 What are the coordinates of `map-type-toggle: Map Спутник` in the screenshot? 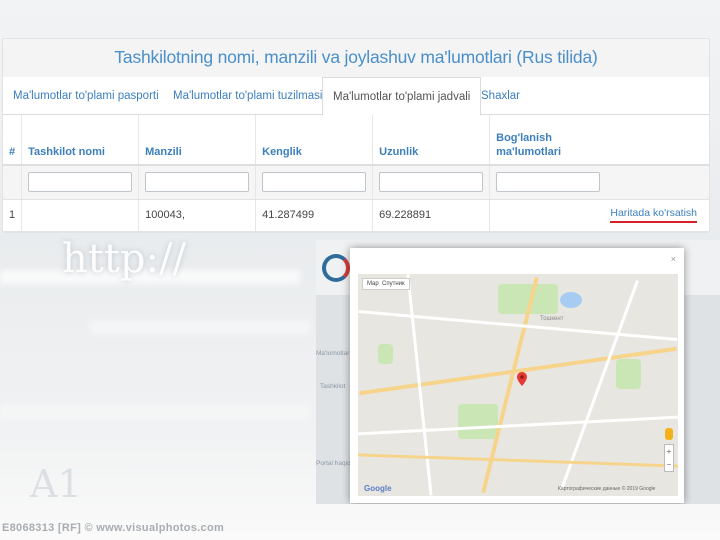 It's located at (386, 284).